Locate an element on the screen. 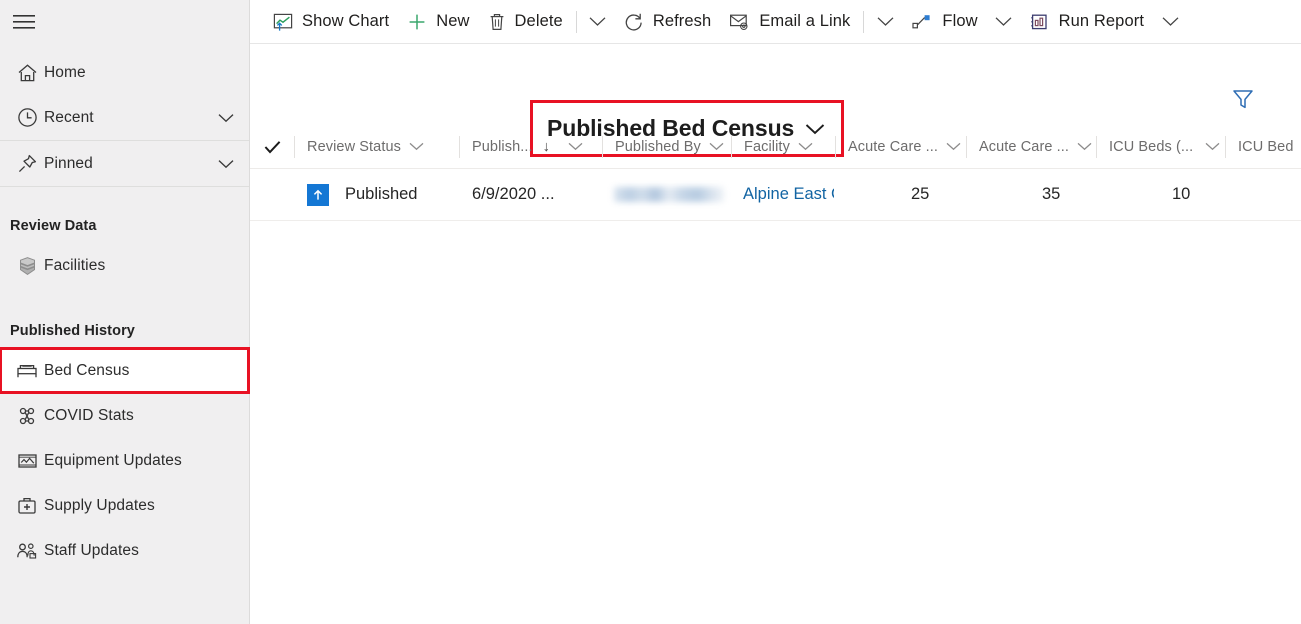 This screenshot has width=1301, height=624. email-a-link-label: Email a Link is located at coordinates (805, 21).